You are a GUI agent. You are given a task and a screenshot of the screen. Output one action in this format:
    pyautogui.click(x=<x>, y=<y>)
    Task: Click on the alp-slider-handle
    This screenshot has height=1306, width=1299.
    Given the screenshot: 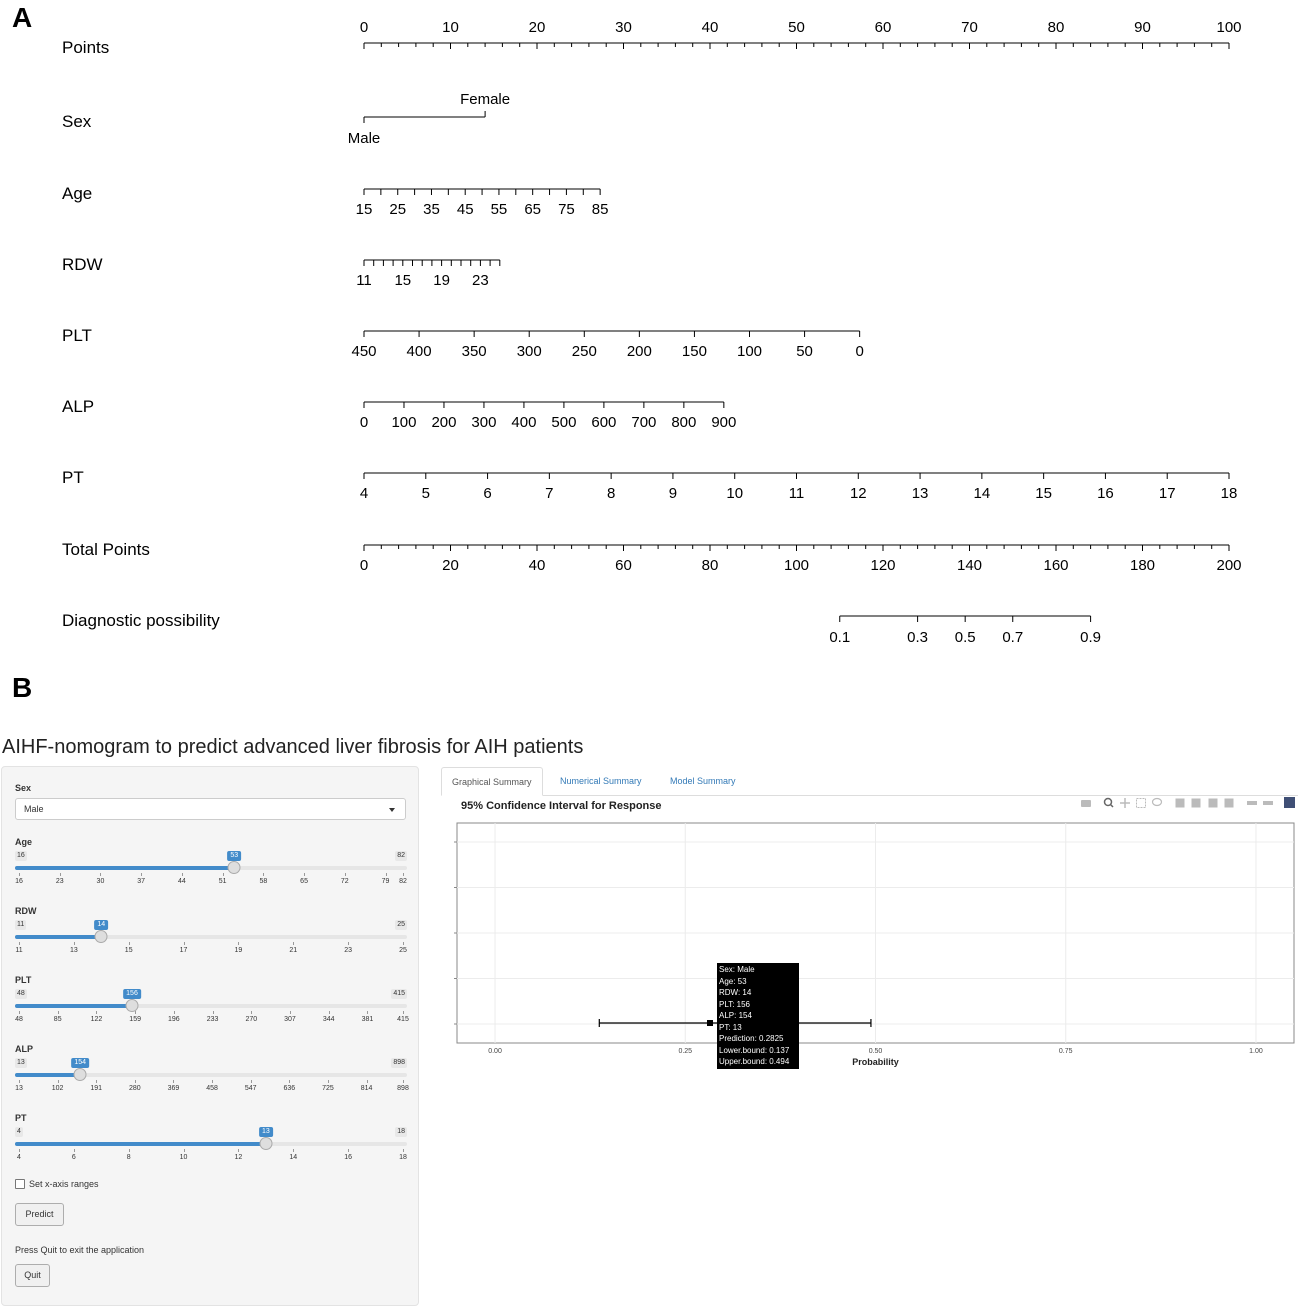 What is the action you would take?
    pyautogui.click(x=80, y=1074)
    